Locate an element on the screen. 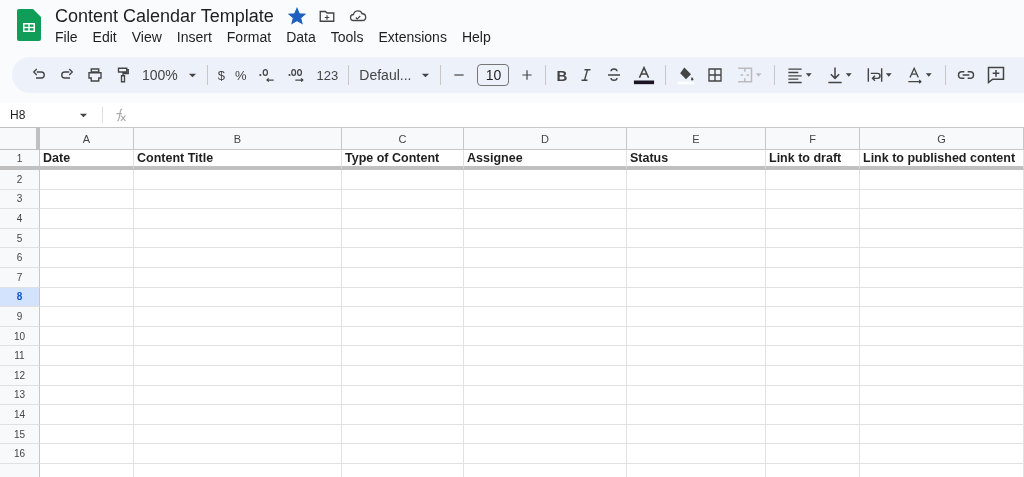  format-button: 123 is located at coordinates (327, 75).